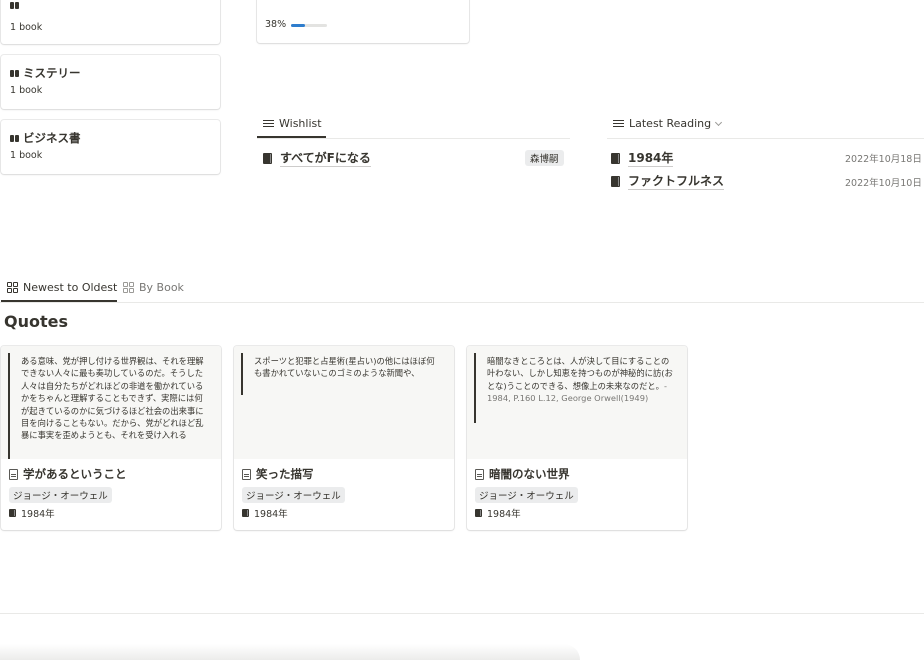 The image size is (924, 660). What do you see at coordinates (75, 474) in the screenshot?
I see `quote-title-label: 学があるということ` at bounding box center [75, 474].